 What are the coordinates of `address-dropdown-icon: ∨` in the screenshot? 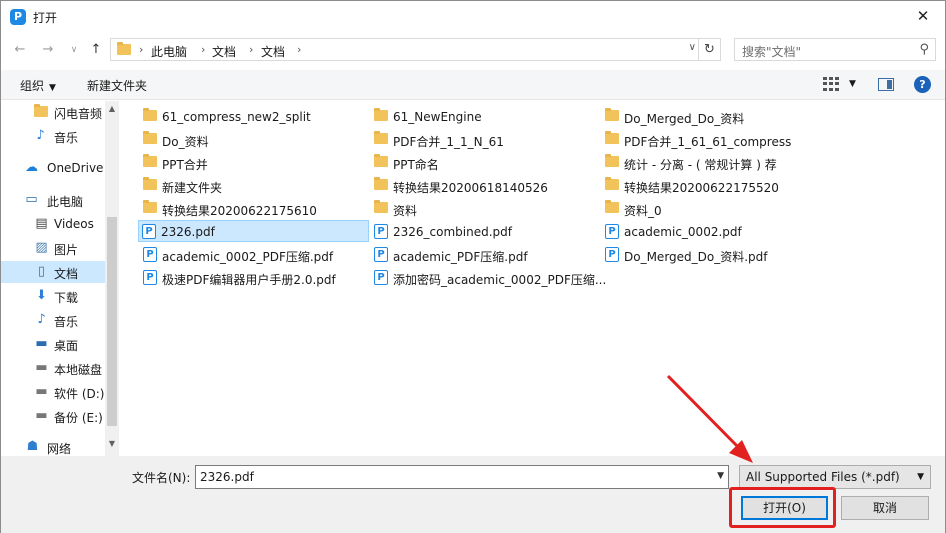 It's located at (692, 47).